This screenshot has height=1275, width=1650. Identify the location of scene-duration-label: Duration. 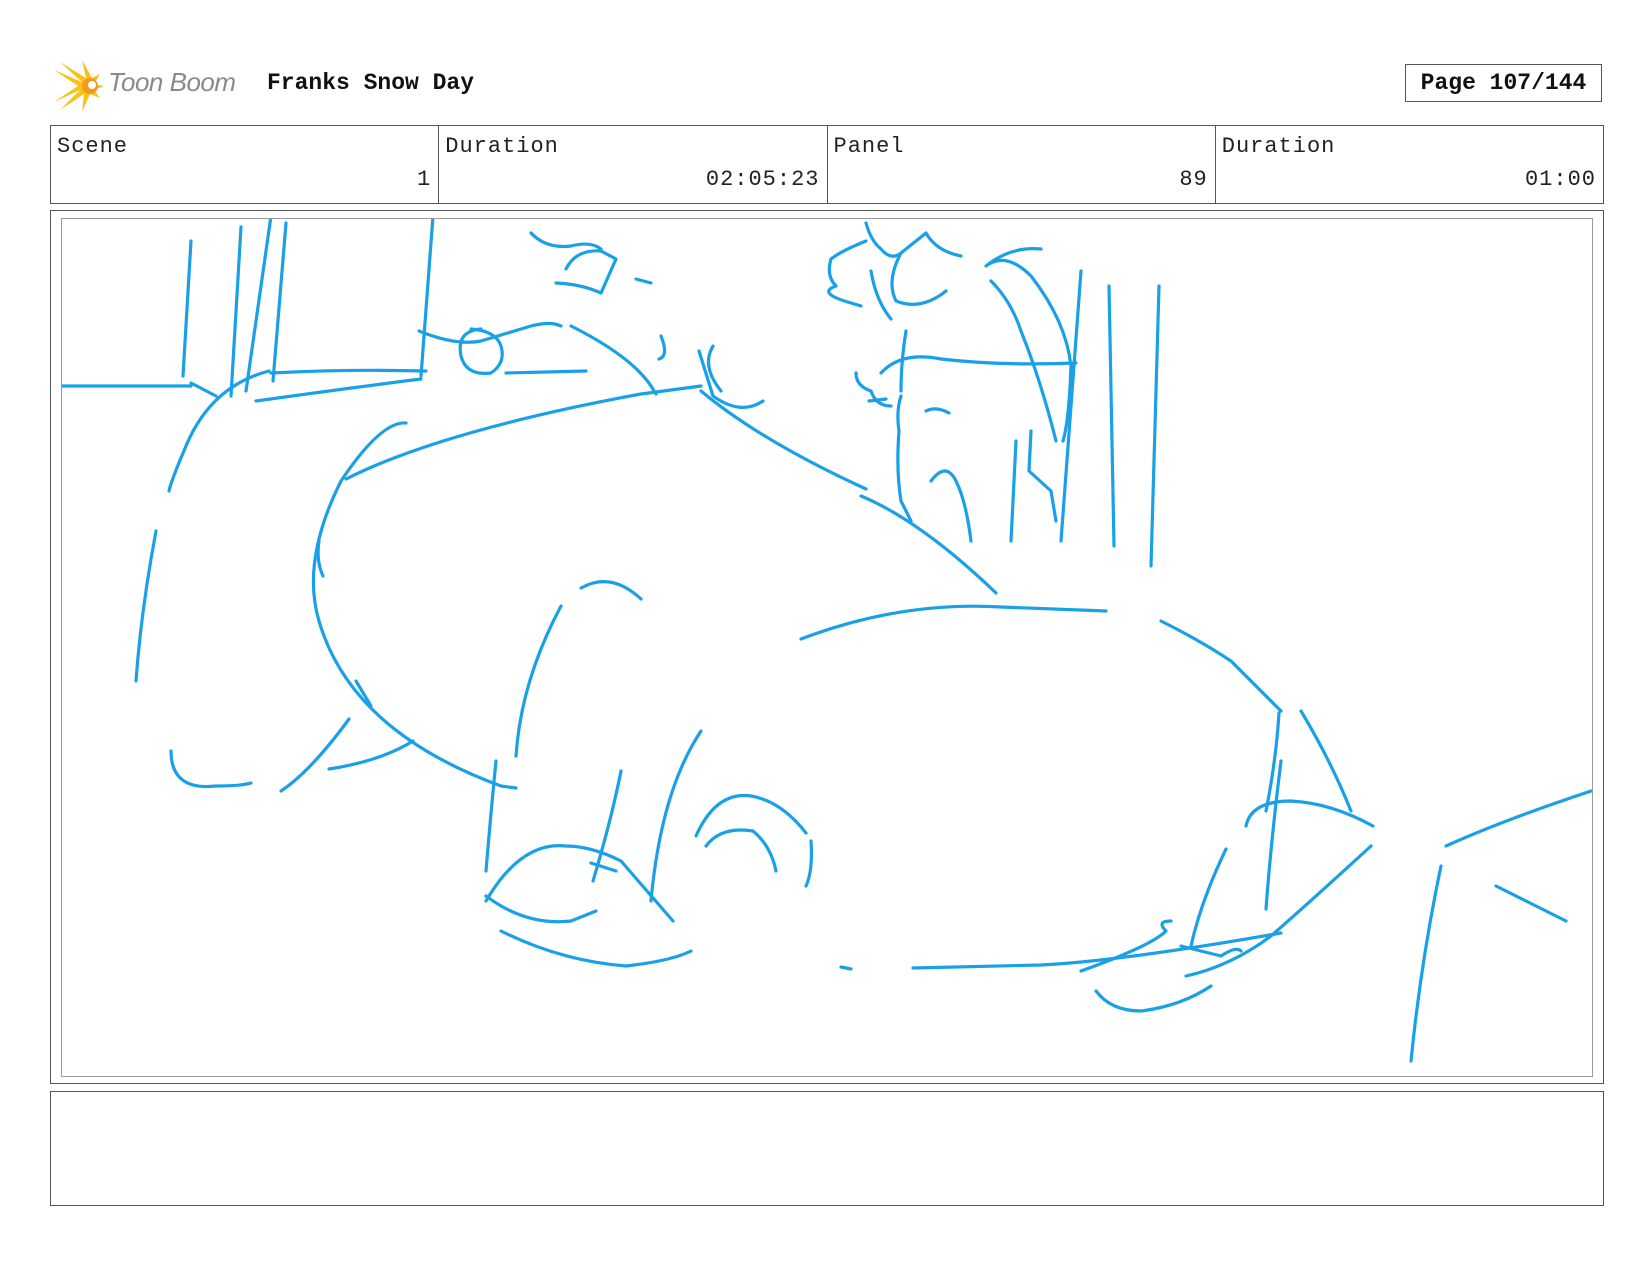
(502, 146).